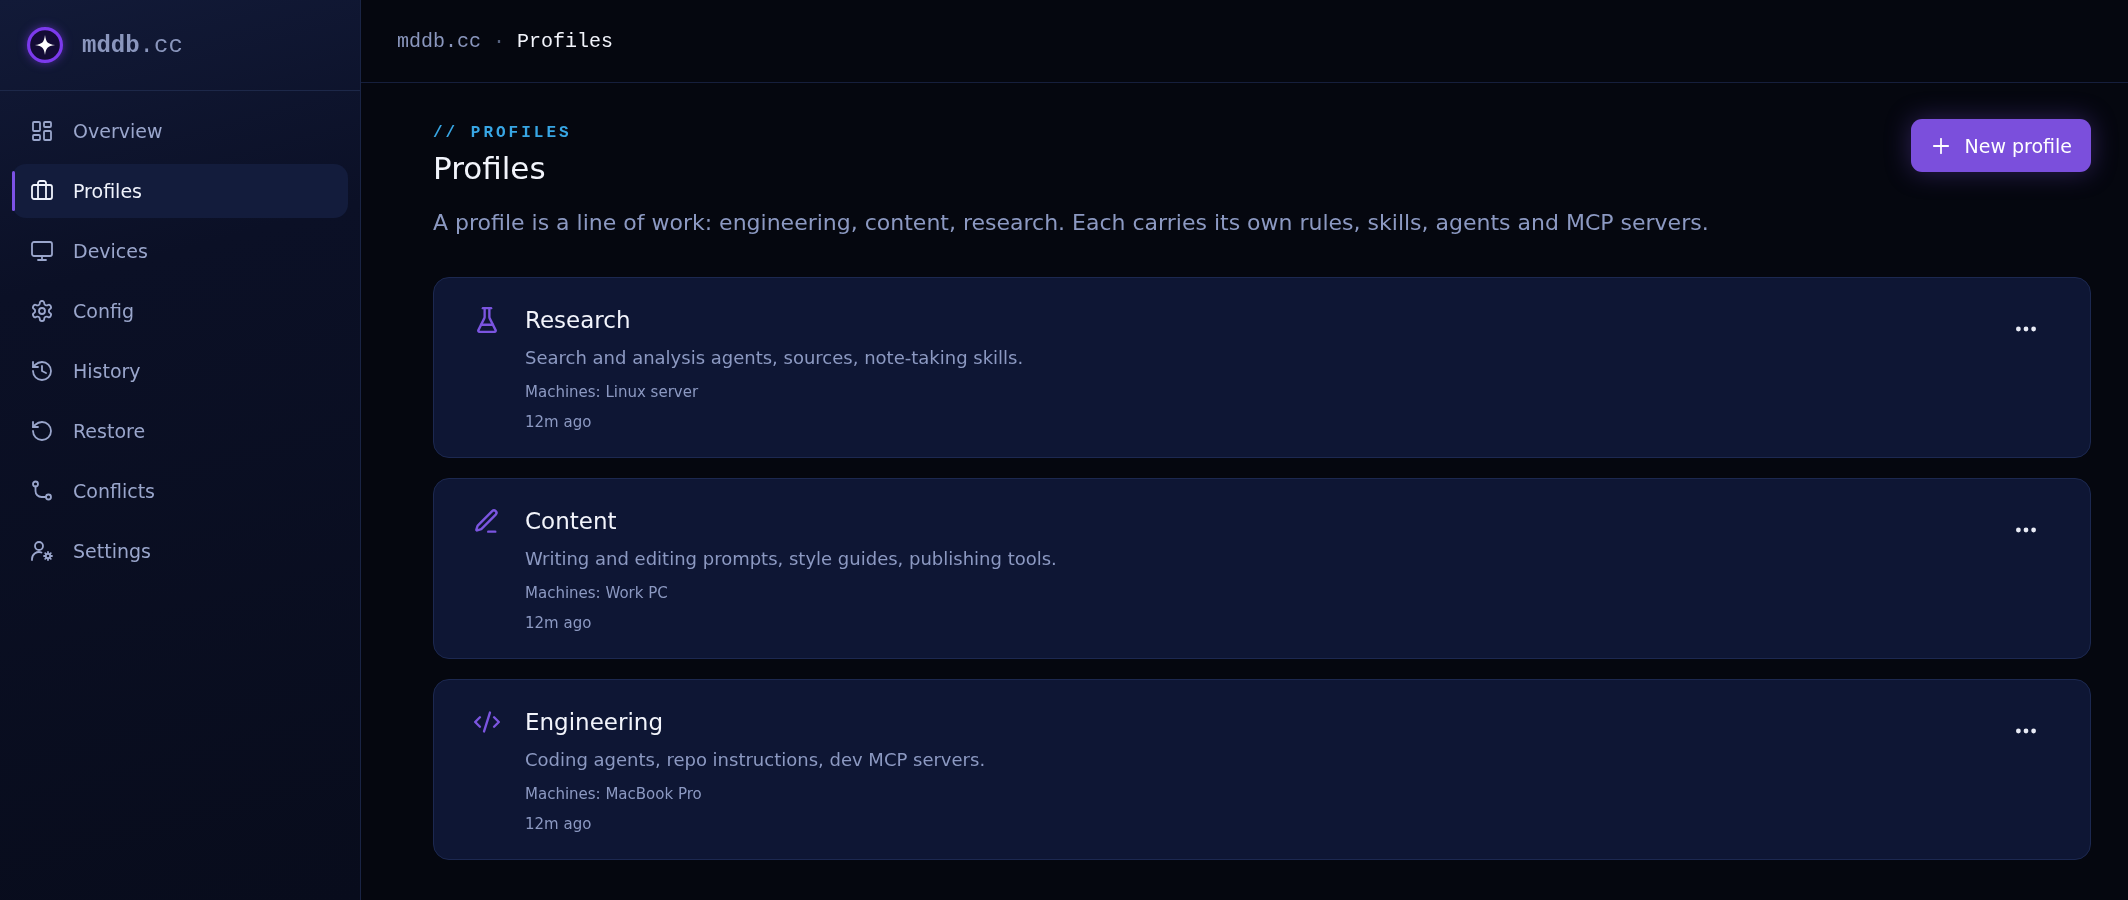 The width and height of the screenshot is (2128, 900). What do you see at coordinates (565, 41) in the screenshot?
I see `breadcrumb-current: Profiles` at bounding box center [565, 41].